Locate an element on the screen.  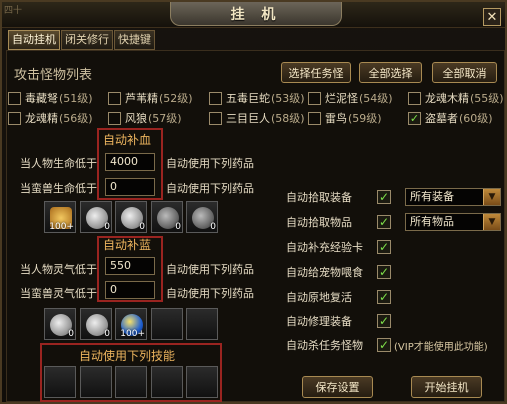
monster-item: 风狼 (57级) is located at coordinates (145, 118).